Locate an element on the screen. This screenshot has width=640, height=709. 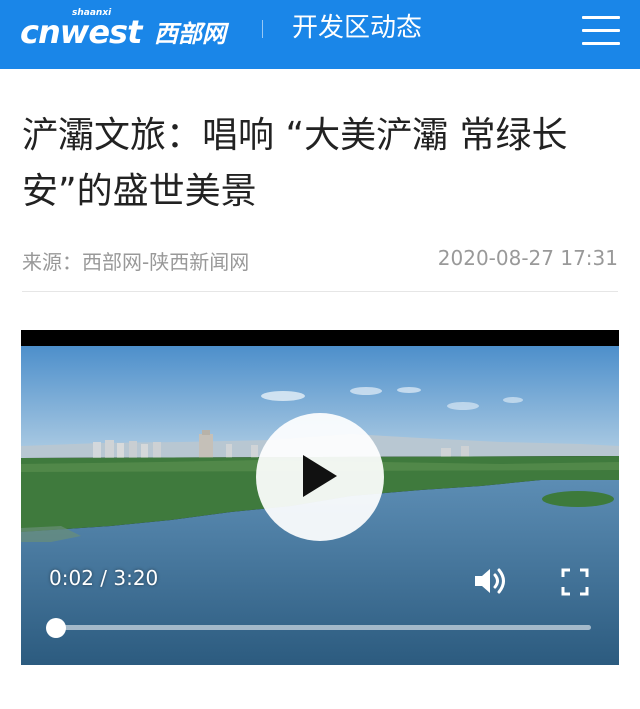
volume-icon is located at coordinates (491, 581).